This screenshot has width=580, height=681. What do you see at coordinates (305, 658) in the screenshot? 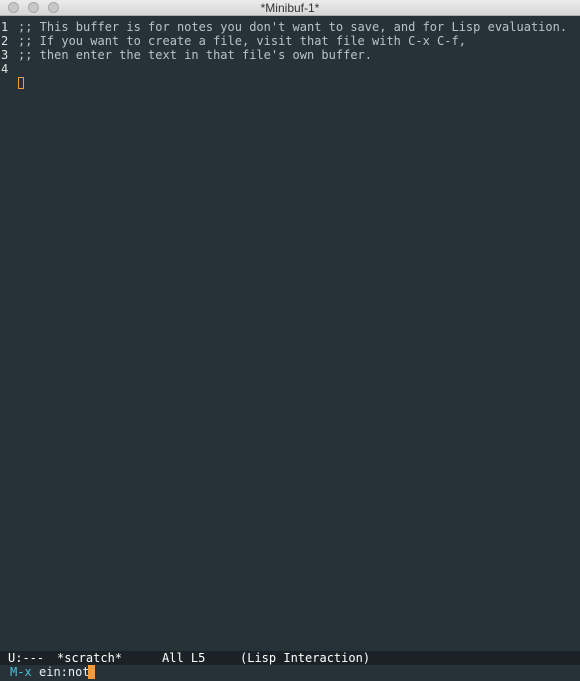
I see `modeline-major-mode: (Lisp Interaction)` at bounding box center [305, 658].